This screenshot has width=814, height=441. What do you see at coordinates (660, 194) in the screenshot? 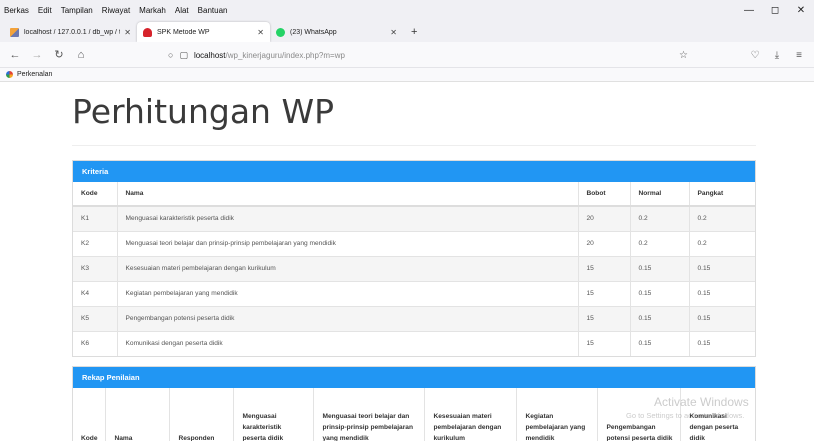
I see `column-header-normal: Normal` at bounding box center [660, 194].